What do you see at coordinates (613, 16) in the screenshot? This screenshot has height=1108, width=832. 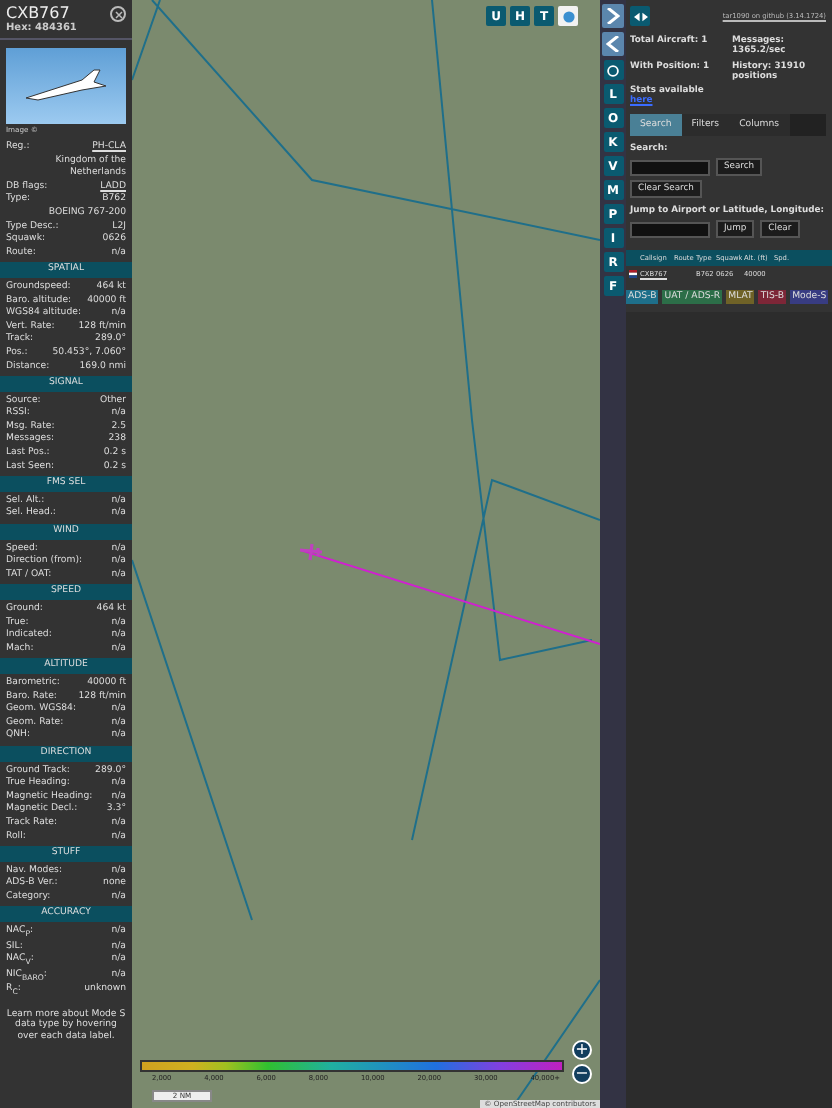 I see `expand-button` at bounding box center [613, 16].